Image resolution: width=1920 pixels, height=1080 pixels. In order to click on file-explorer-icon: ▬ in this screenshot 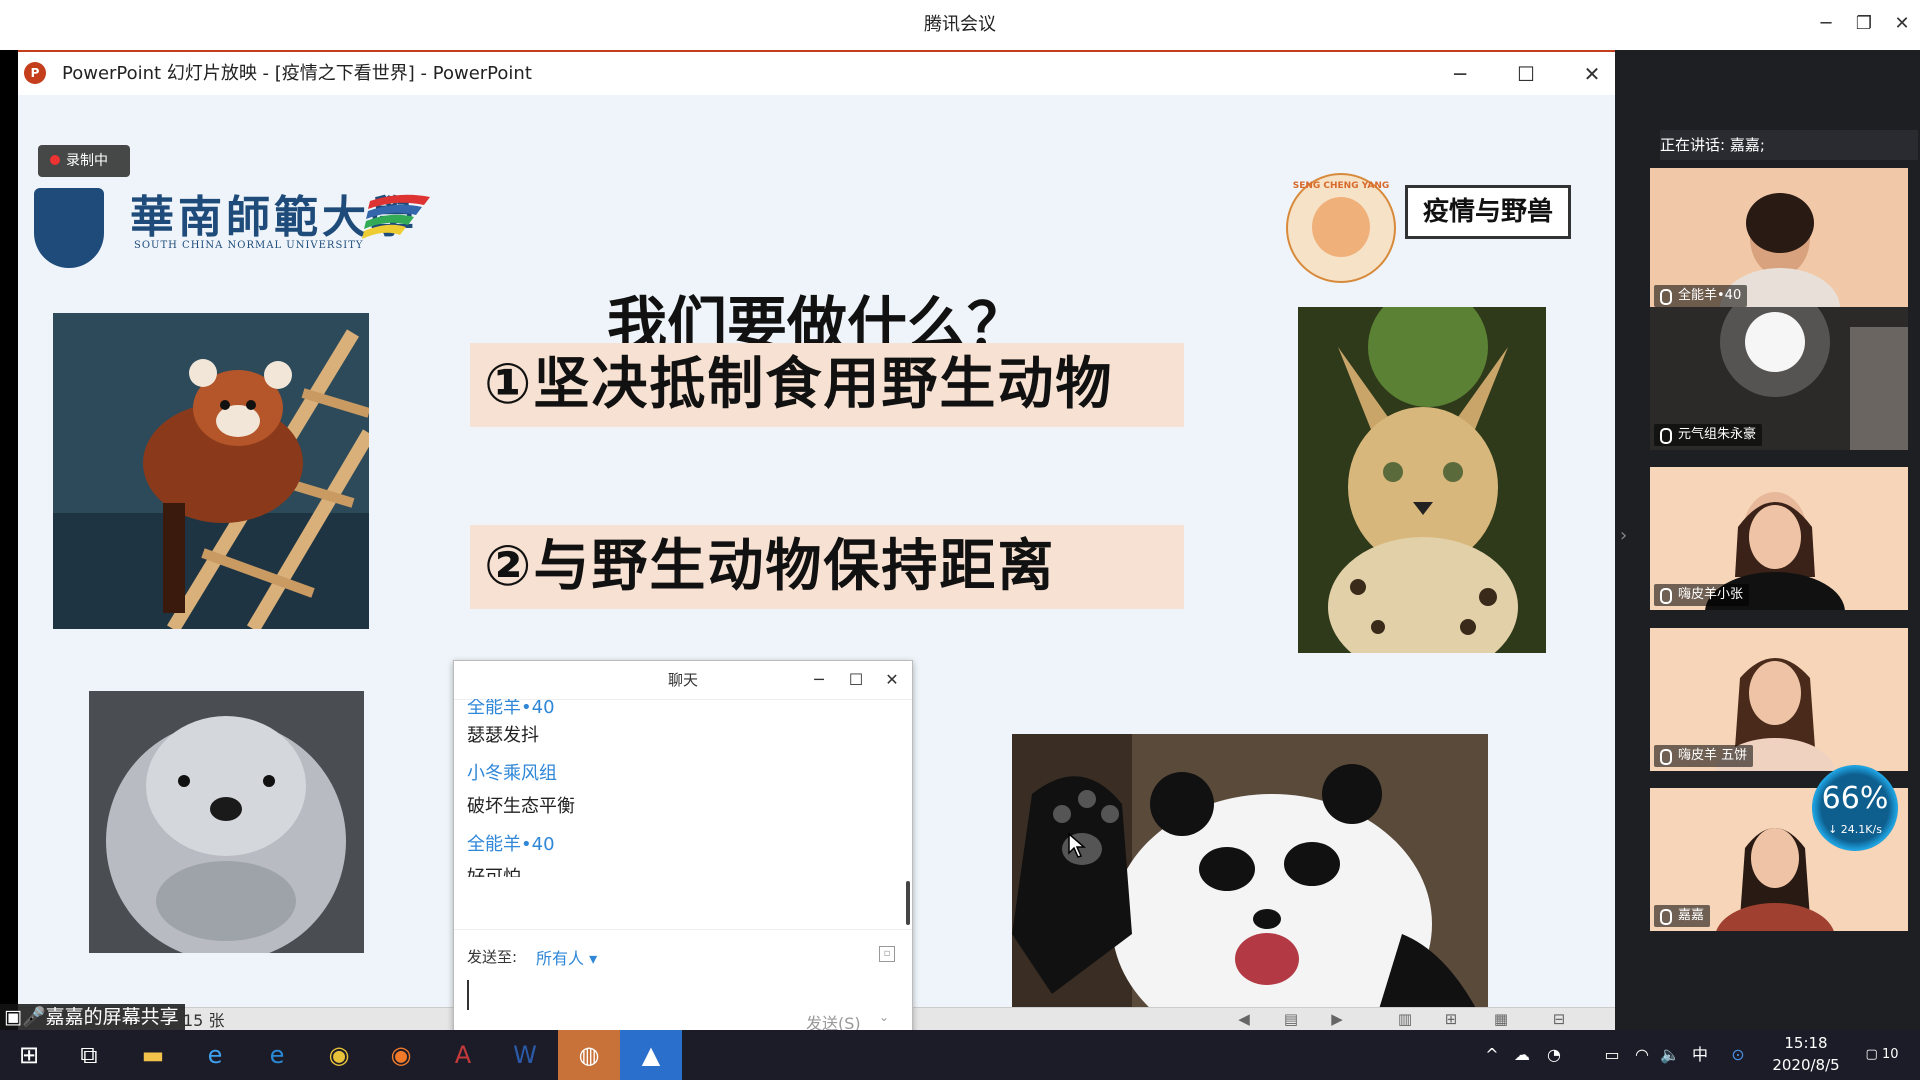, I will do `click(153, 1055)`.